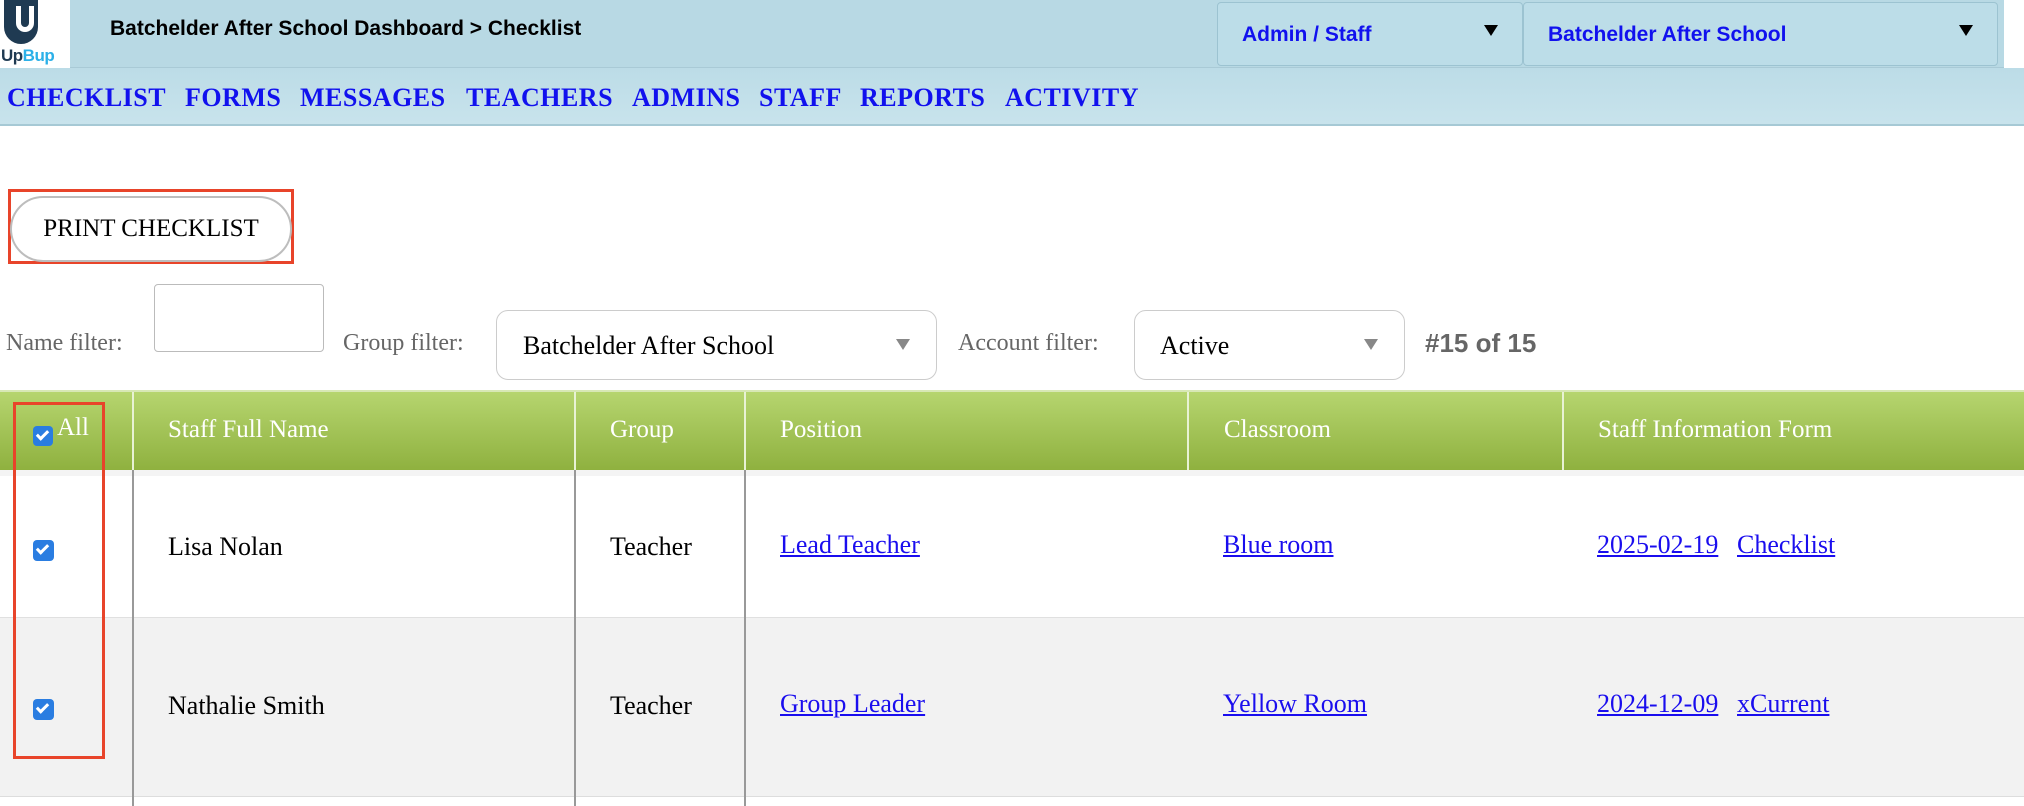  I want to click on form-date-link: 2024-12-09, so click(1657, 704).